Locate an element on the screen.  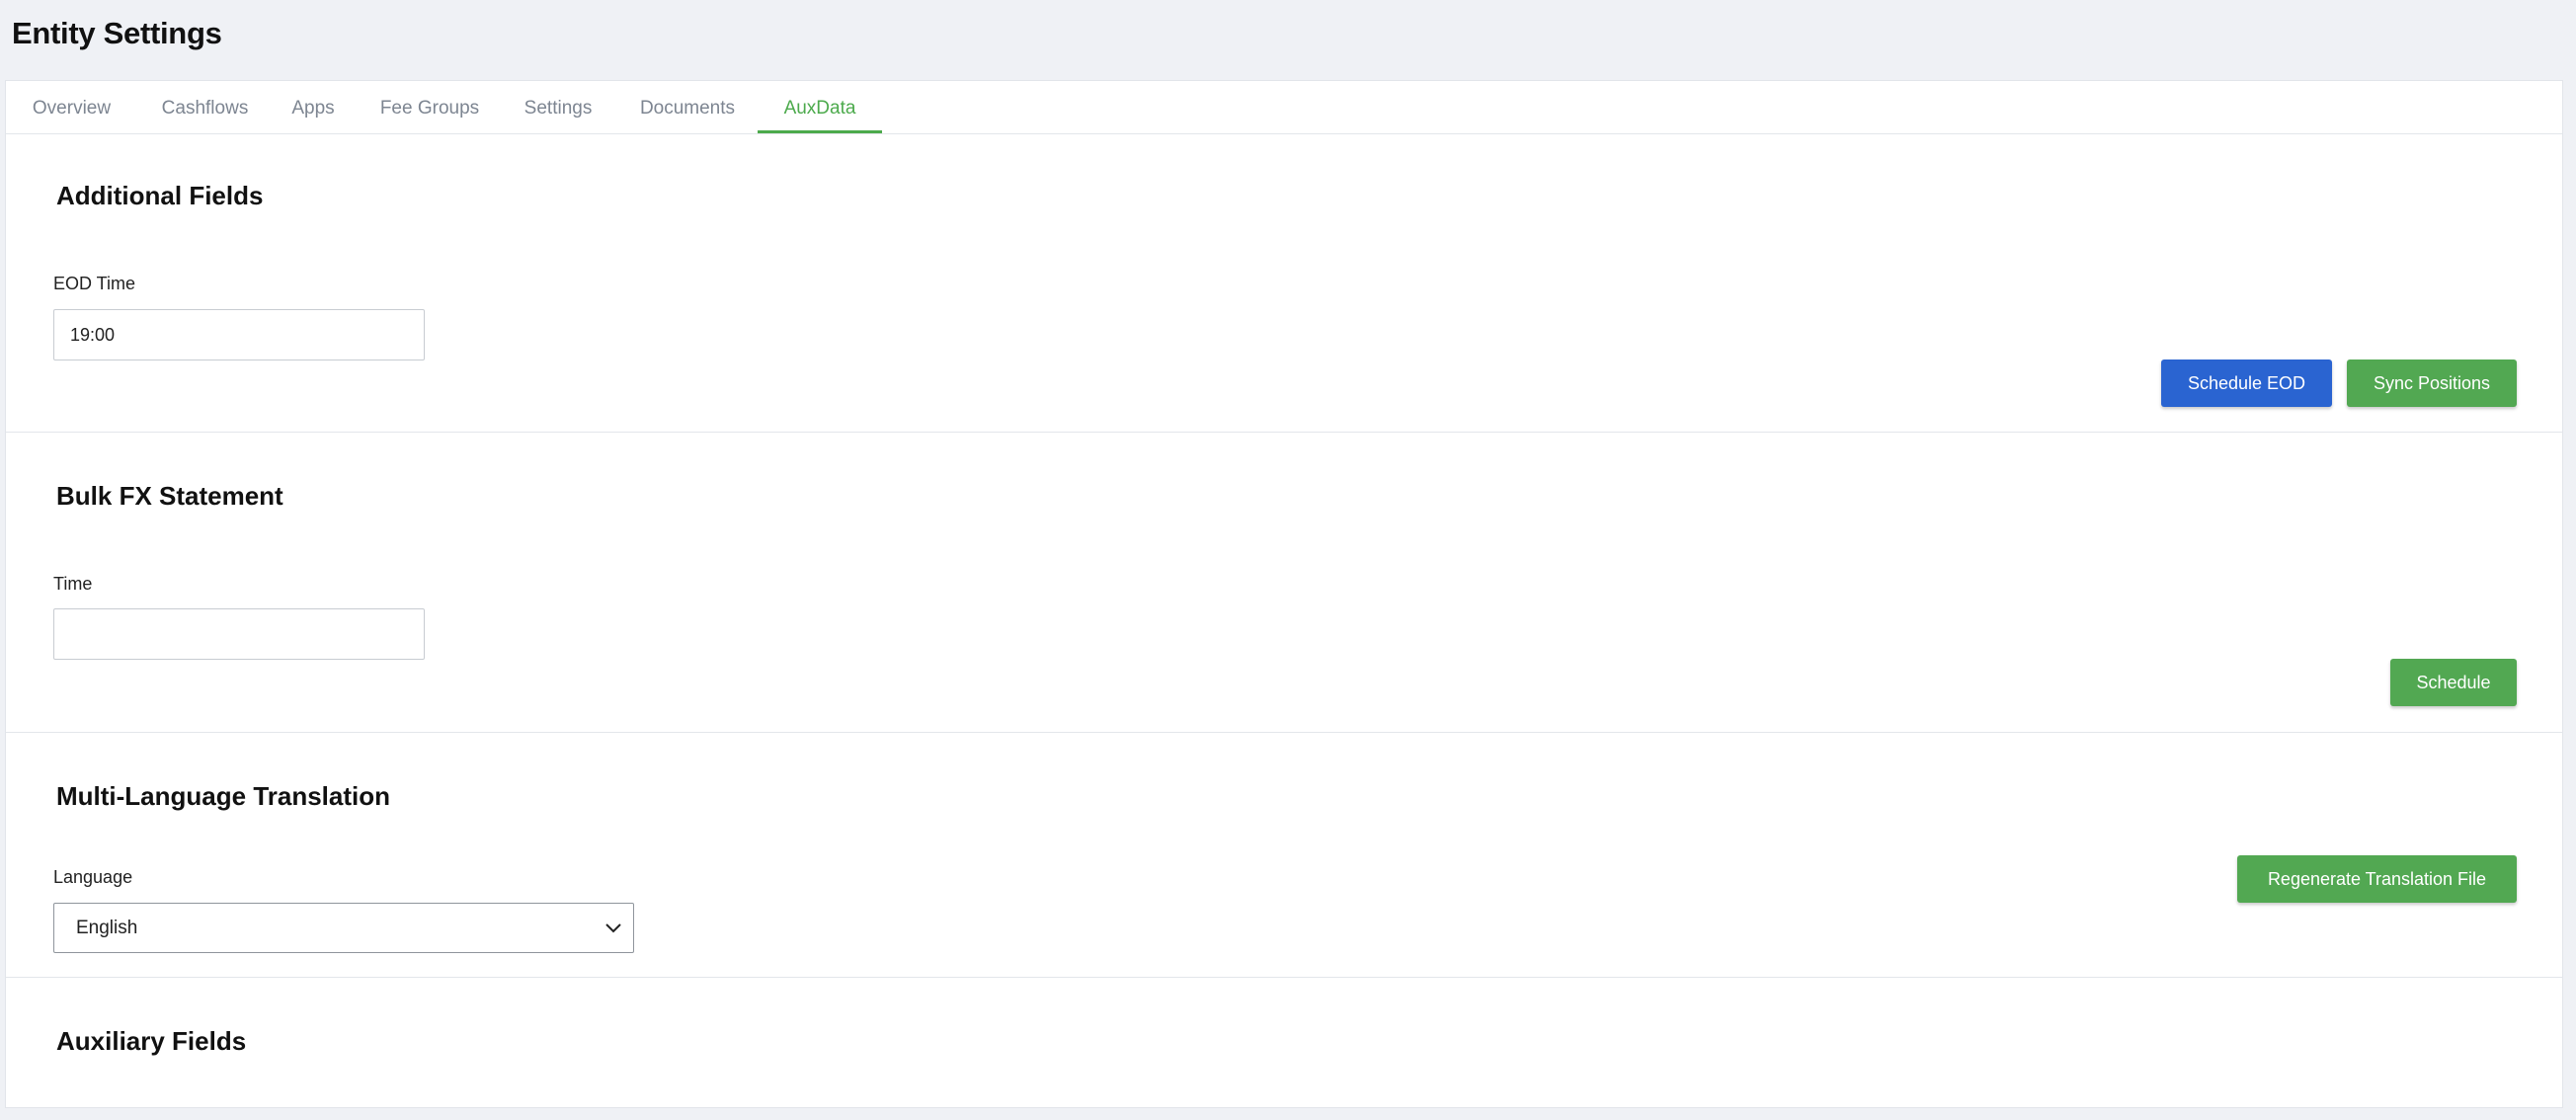
tab-cashflows: Cashflows is located at coordinates (205, 115).